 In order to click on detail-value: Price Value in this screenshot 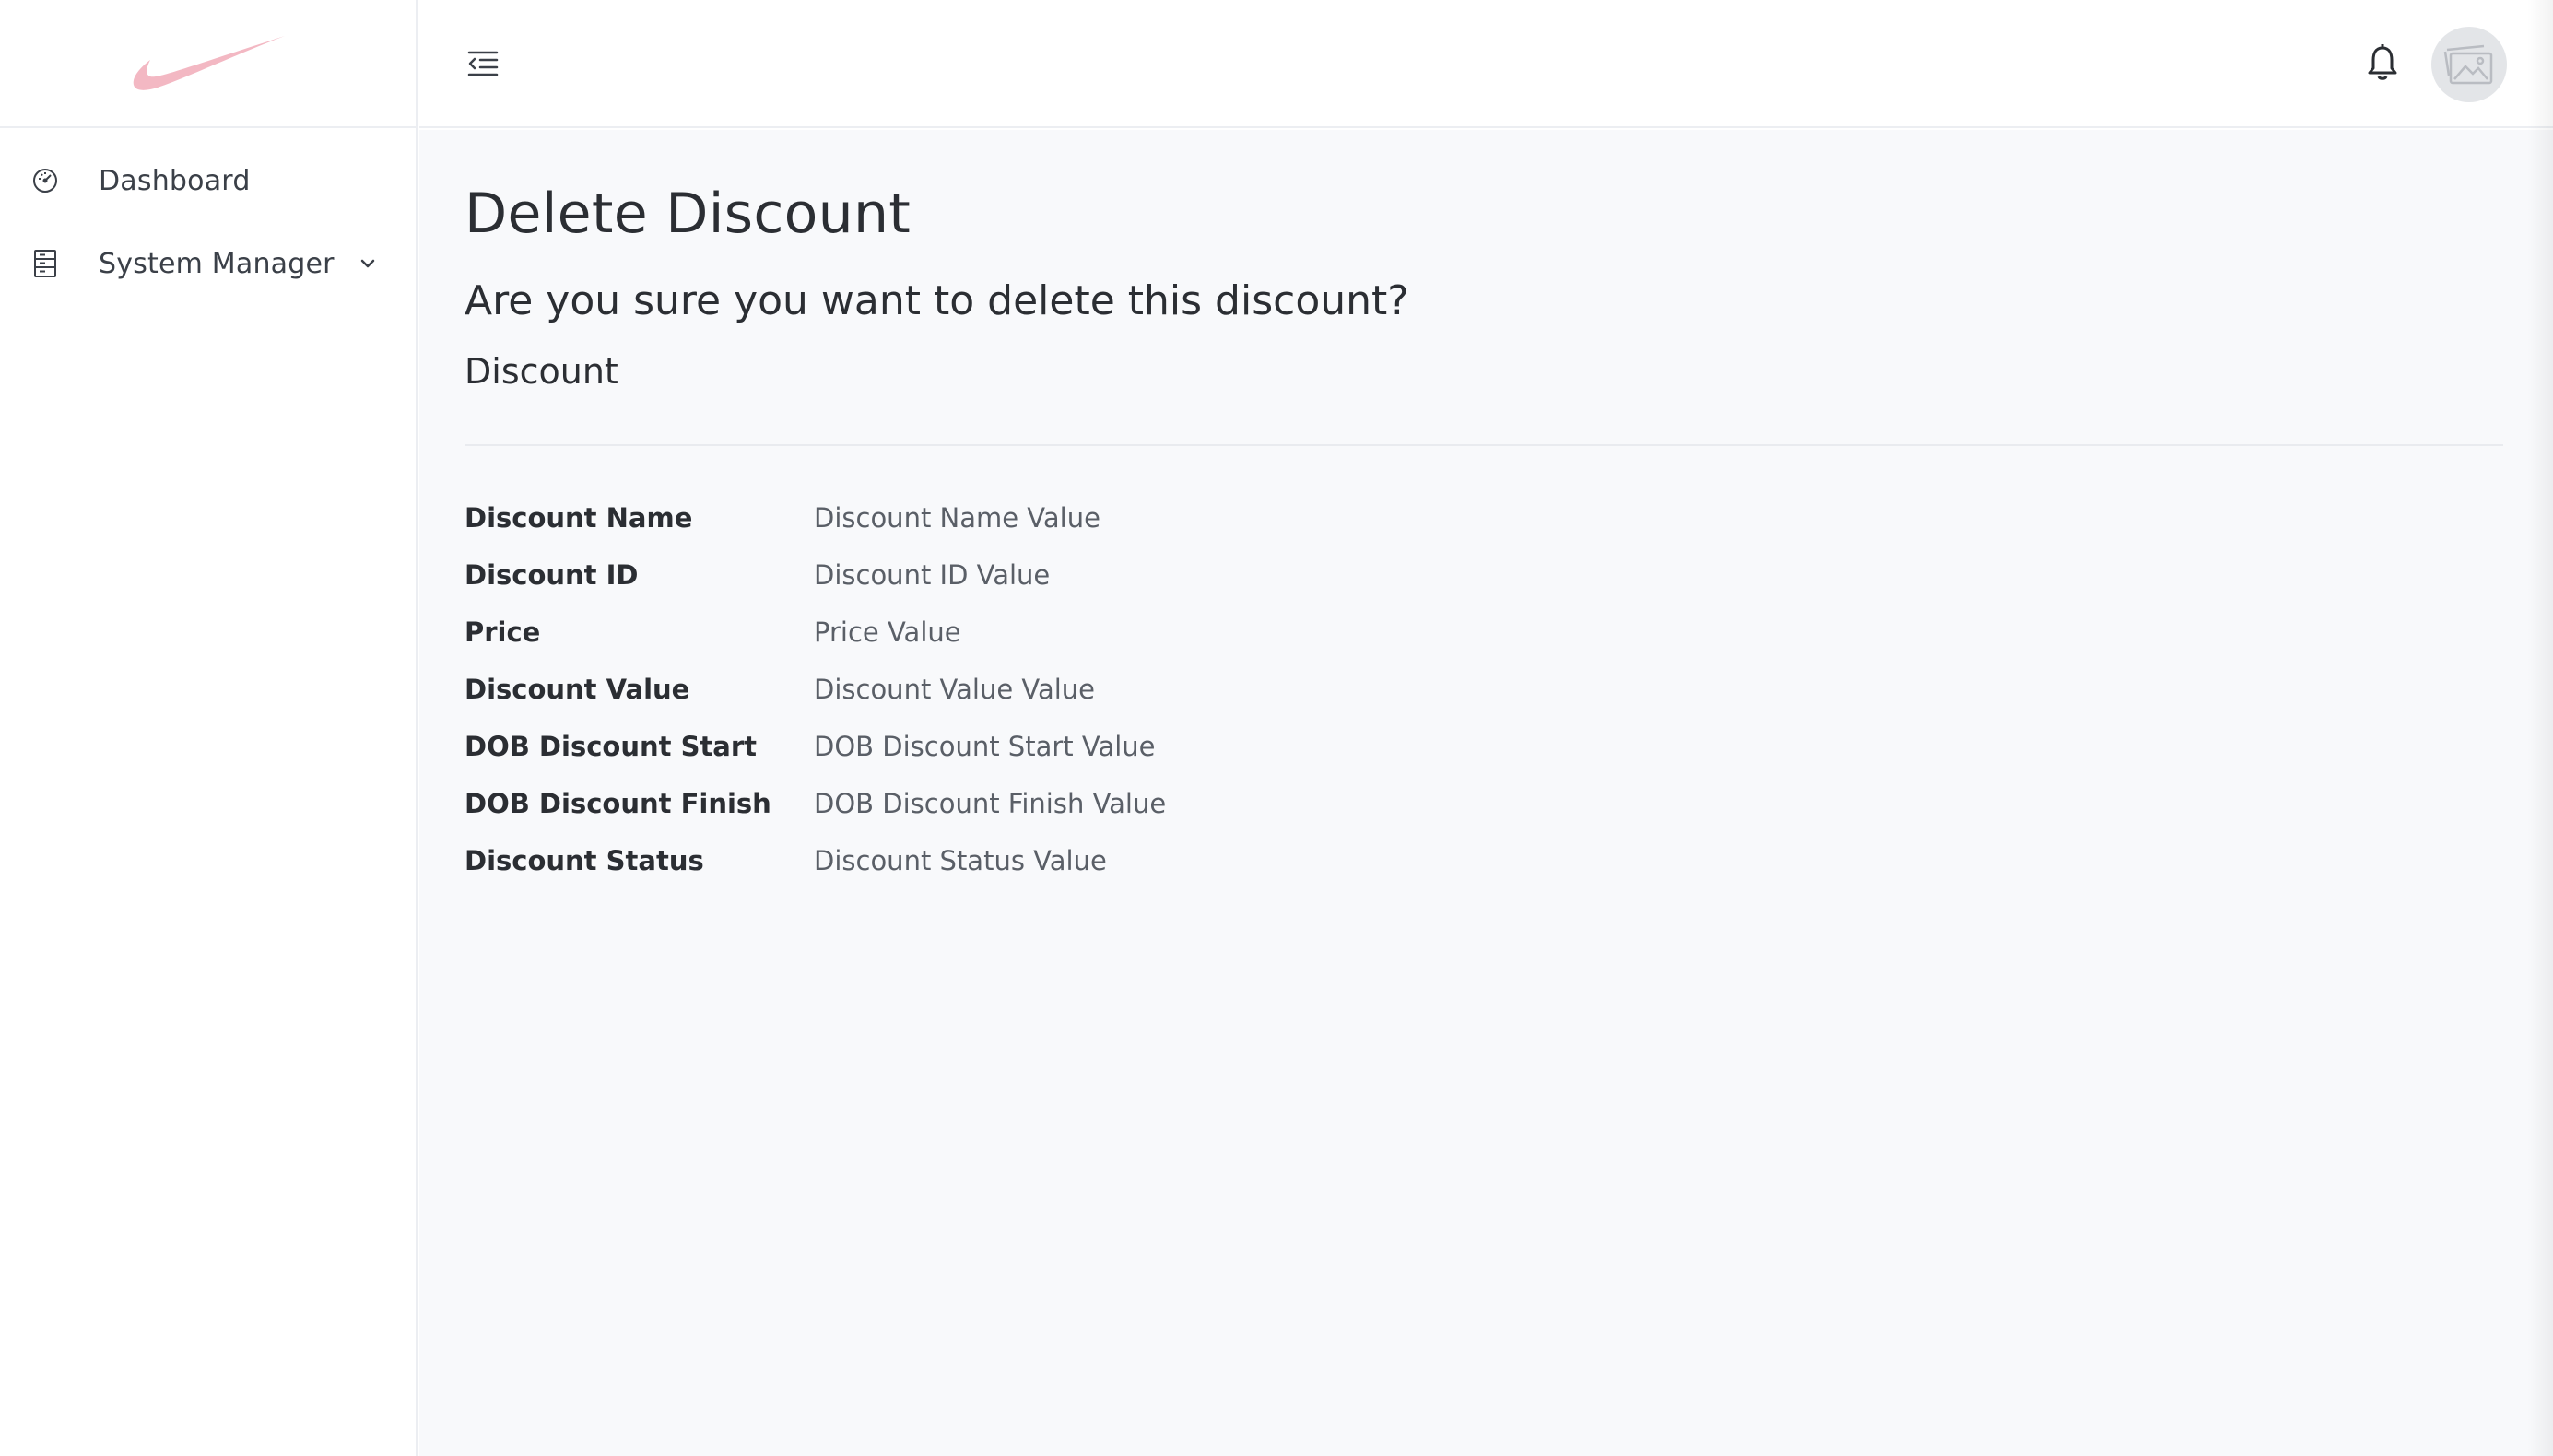, I will do `click(887, 632)`.